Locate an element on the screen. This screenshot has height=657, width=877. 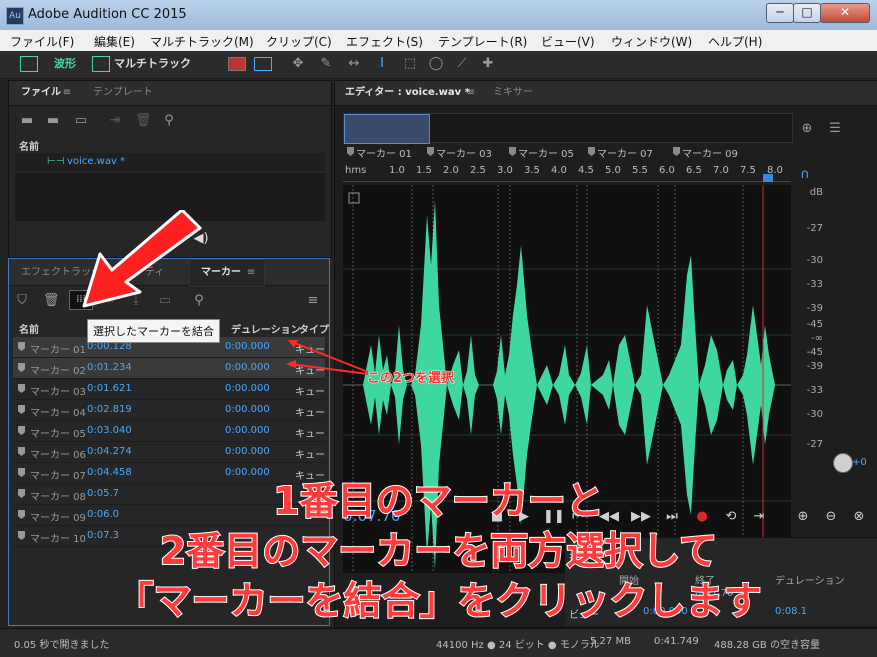
lasso-tool-icon: ◯ is located at coordinates (436, 64).